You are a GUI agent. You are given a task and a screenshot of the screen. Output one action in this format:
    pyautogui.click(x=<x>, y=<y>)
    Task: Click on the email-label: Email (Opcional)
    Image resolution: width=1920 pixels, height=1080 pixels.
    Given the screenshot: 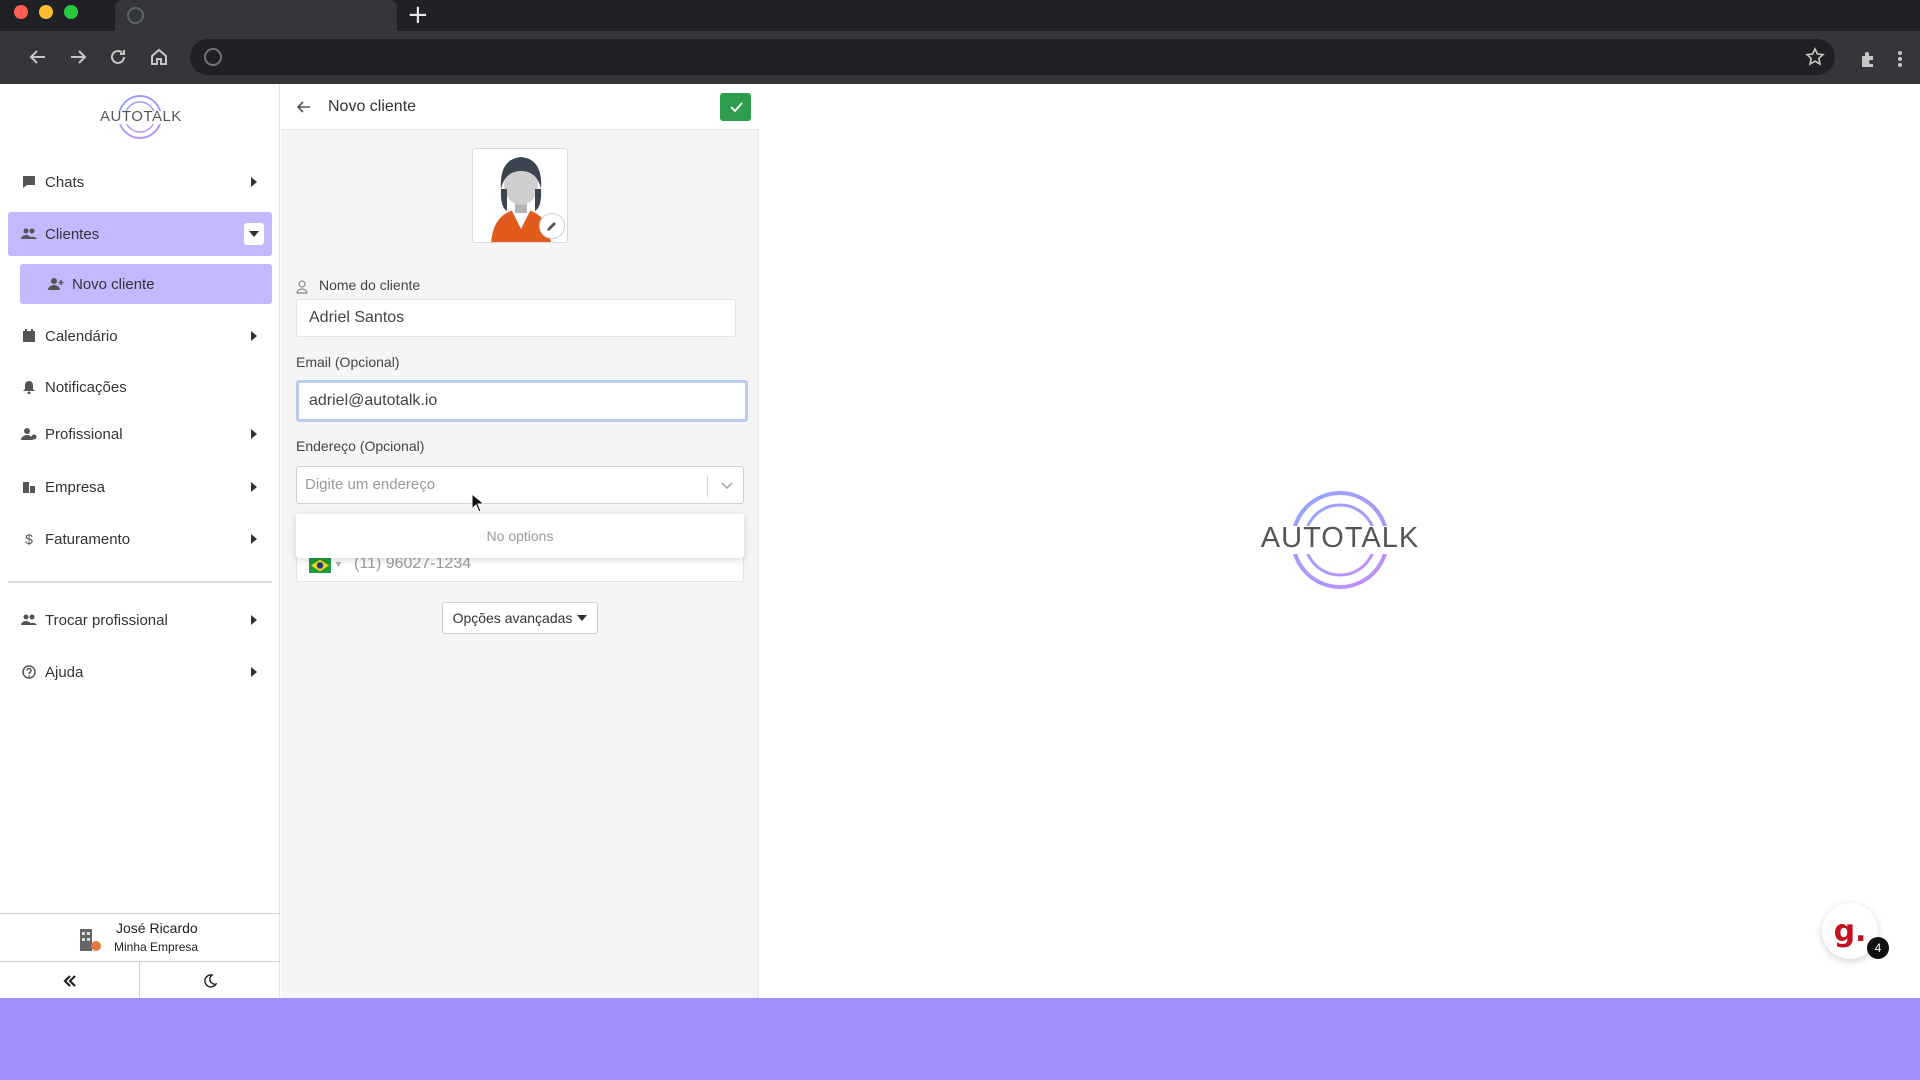 What is the action you would take?
    pyautogui.click(x=348, y=362)
    